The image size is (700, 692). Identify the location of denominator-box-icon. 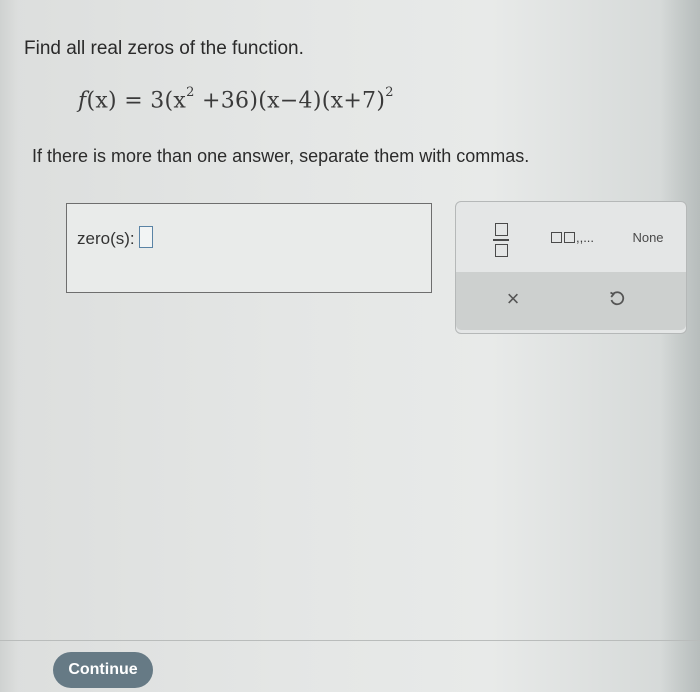
(501, 250).